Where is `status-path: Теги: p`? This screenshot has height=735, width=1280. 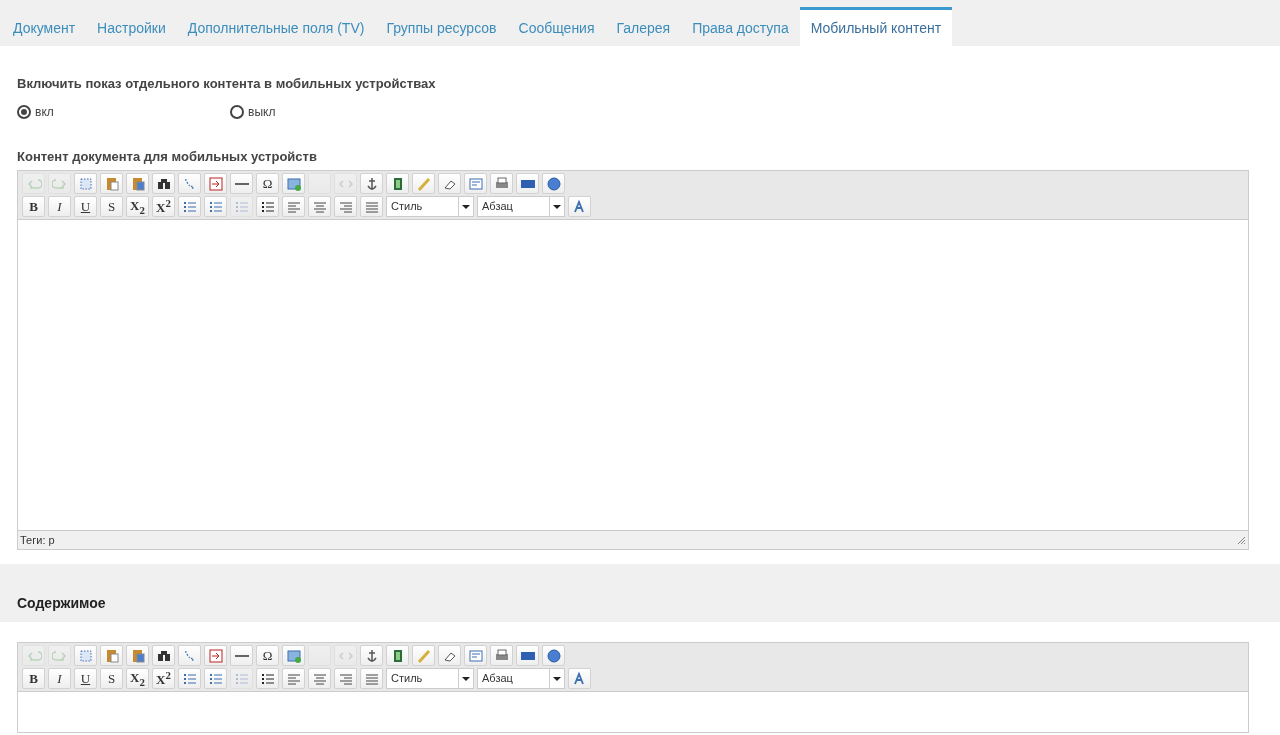
status-path: Теги: p is located at coordinates (37, 540).